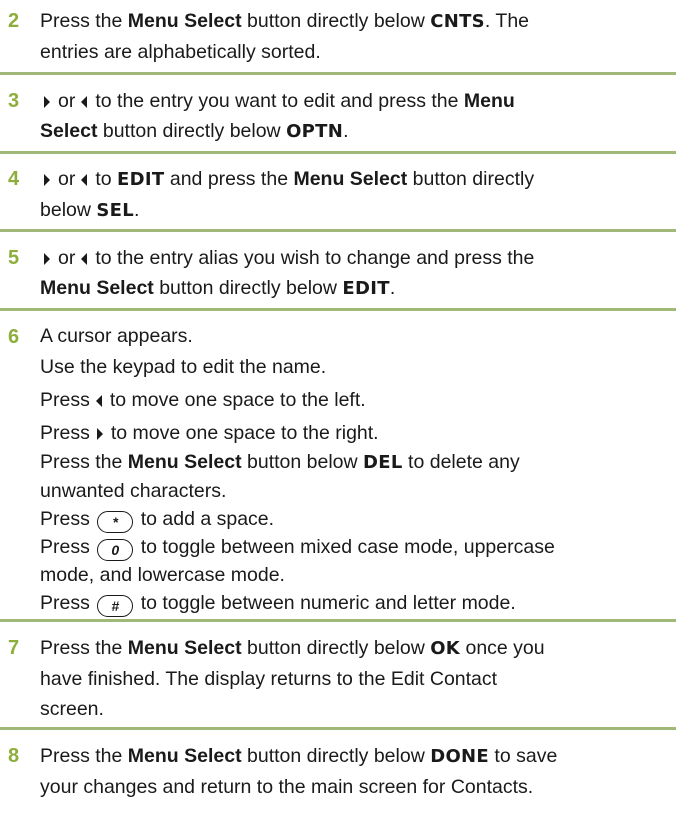 This screenshot has width=683, height=828. What do you see at coordinates (14, 21) in the screenshot?
I see `step-number: 2` at bounding box center [14, 21].